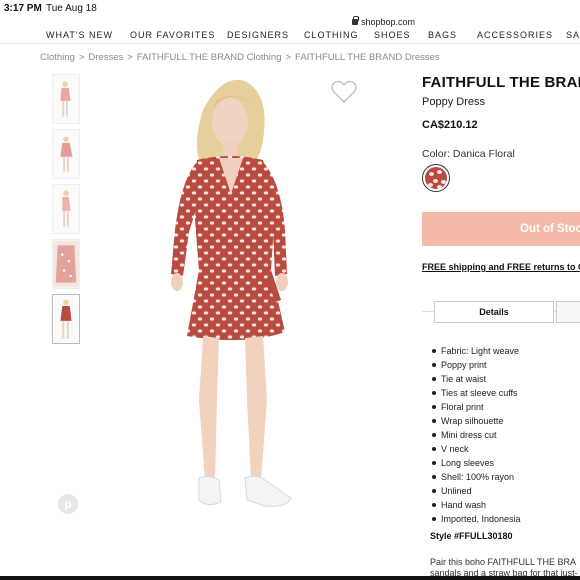 The height and width of the screenshot is (580, 580). Describe the element at coordinates (568, 312) in the screenshot. I see `tab-next` at that location.